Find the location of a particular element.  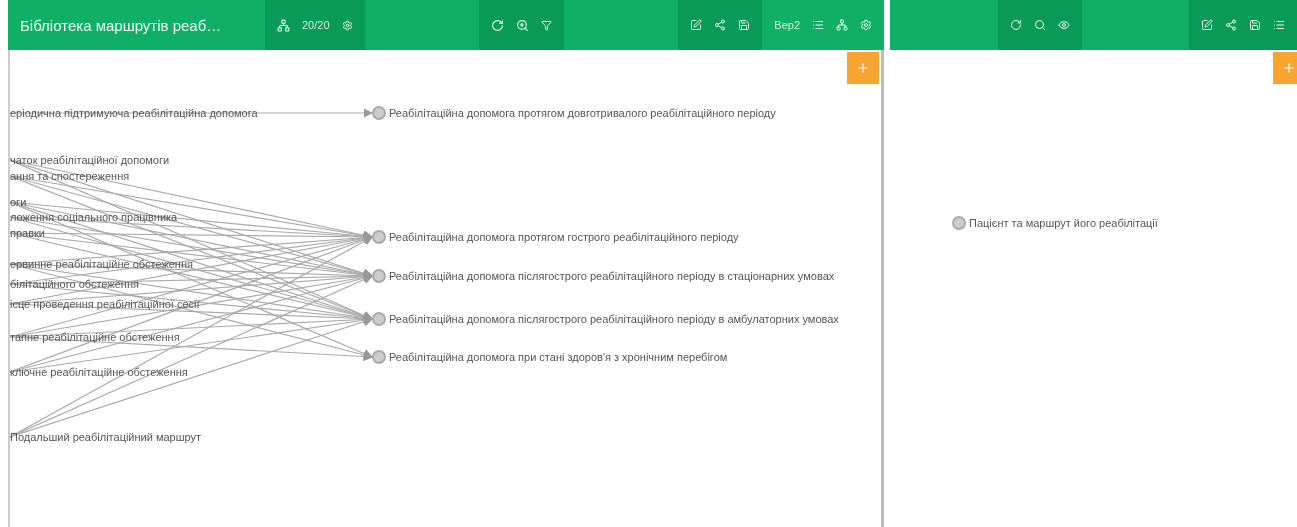

node-label: Реабілітаційна допомога протягом довготривалого реабілітаційного періоду is located at coordinates (582, 113).